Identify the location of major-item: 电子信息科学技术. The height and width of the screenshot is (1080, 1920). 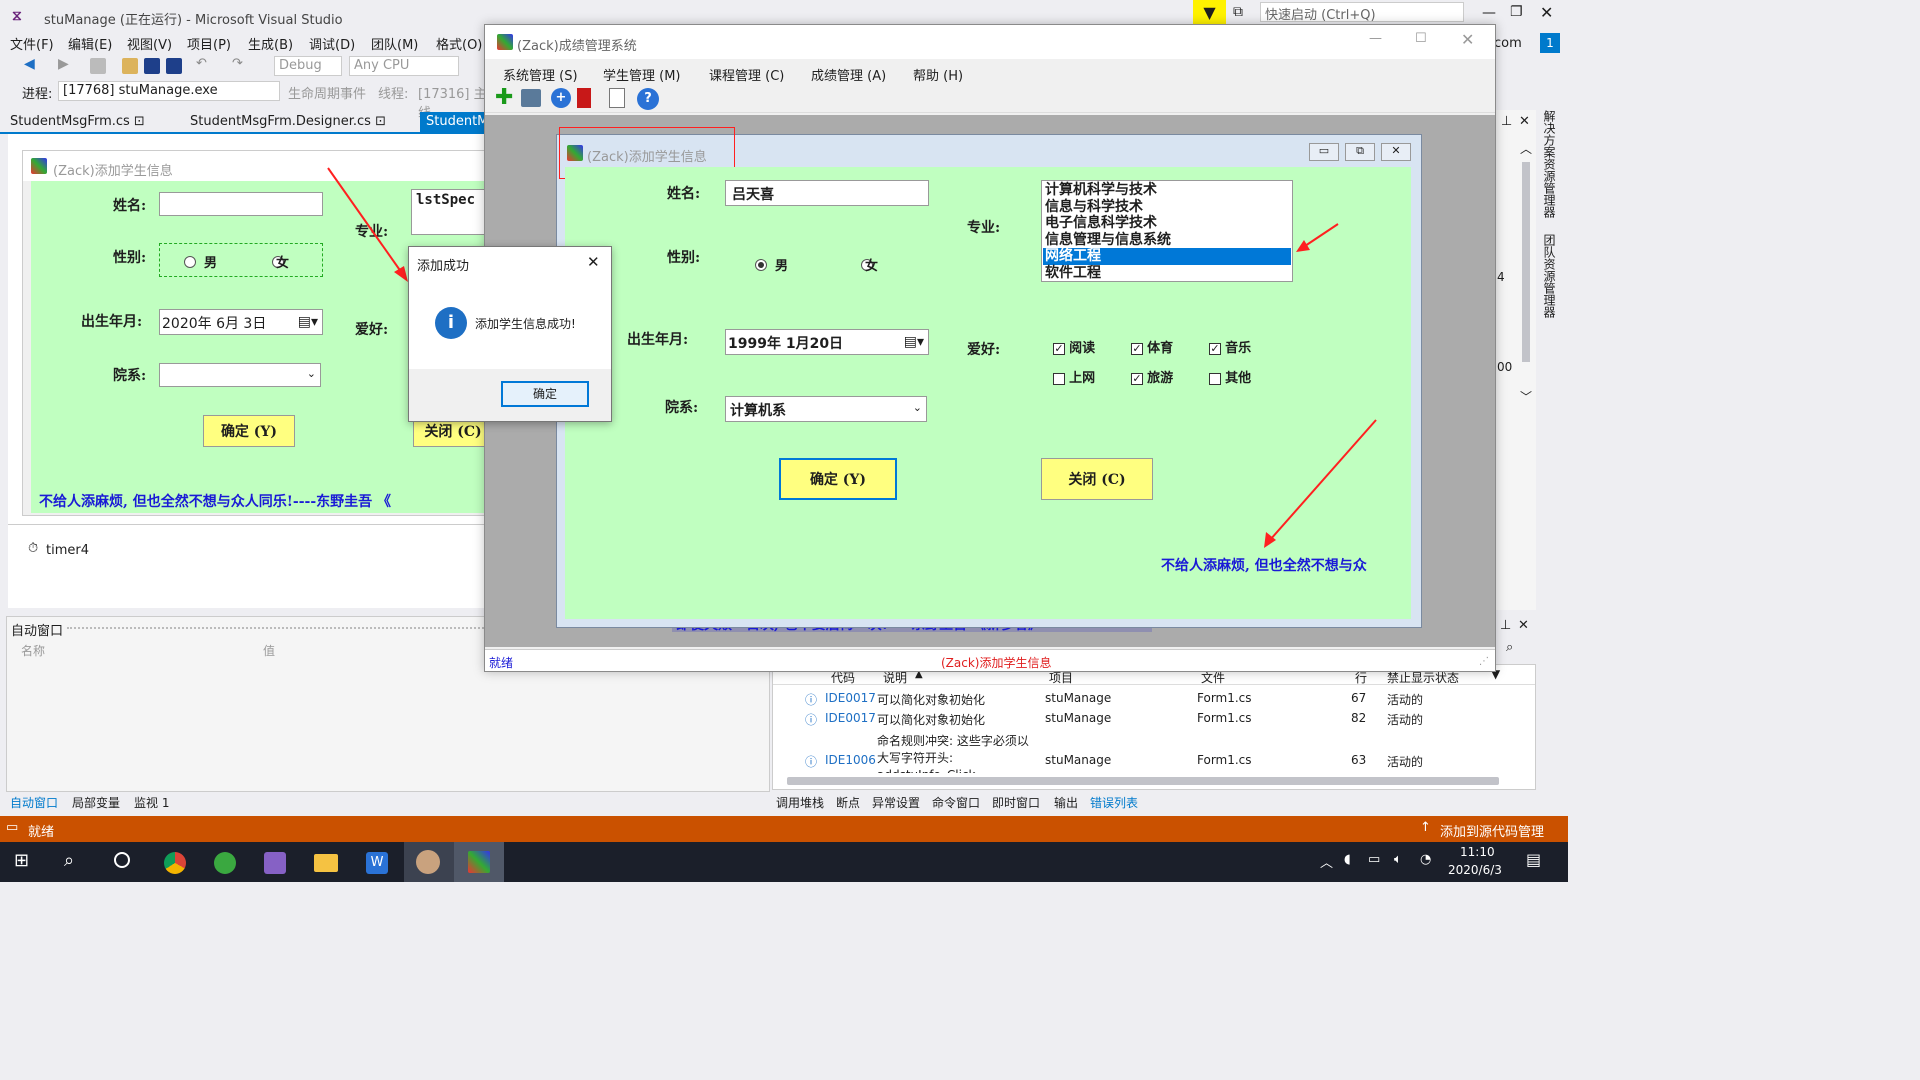
(1167, 223).